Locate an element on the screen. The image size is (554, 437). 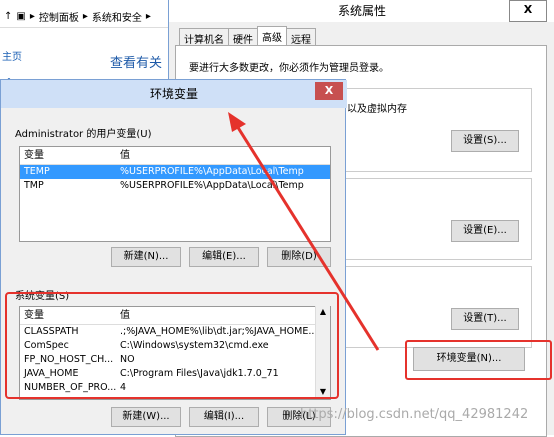
arrow-head is located at coordinates (237, 122).